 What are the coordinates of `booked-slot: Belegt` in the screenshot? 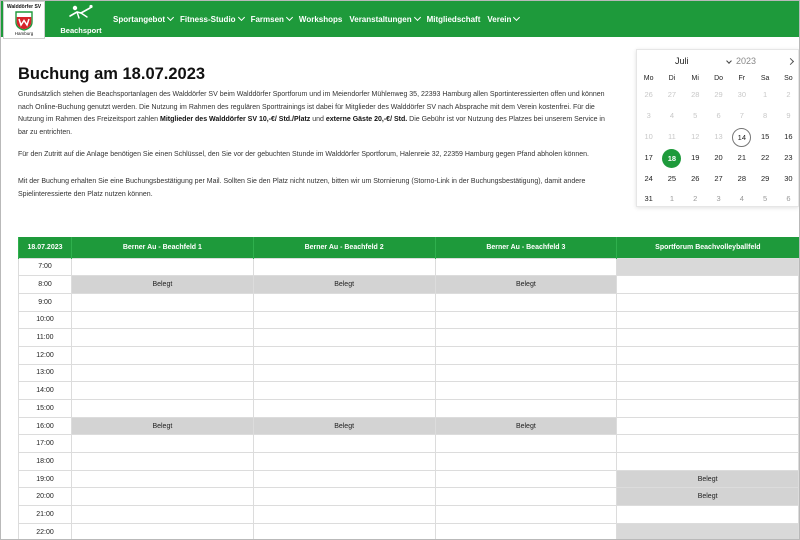 It's located at (162, 284).